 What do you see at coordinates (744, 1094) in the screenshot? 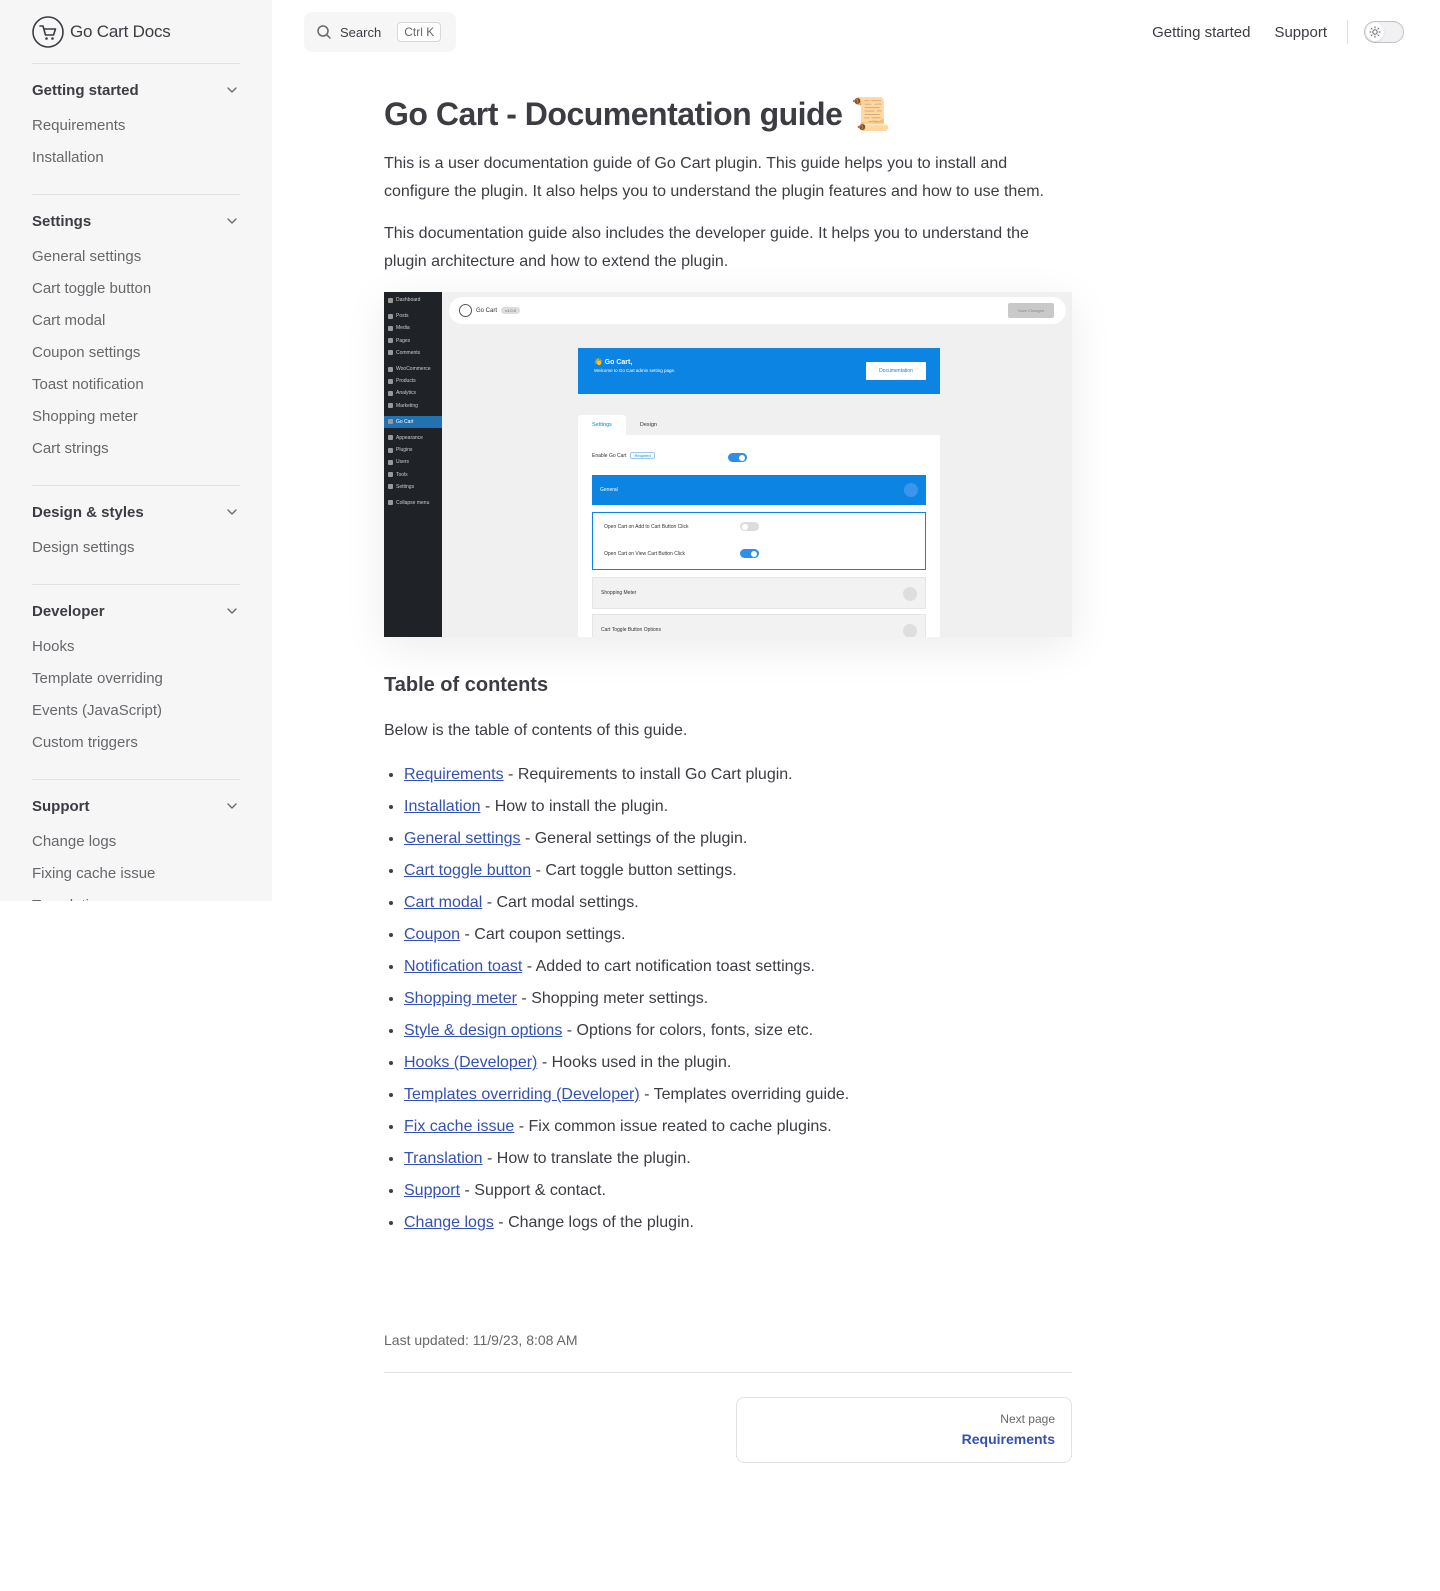
I see `toc-description: - Templates overriding guide.` at bounding box center [744, 1094].